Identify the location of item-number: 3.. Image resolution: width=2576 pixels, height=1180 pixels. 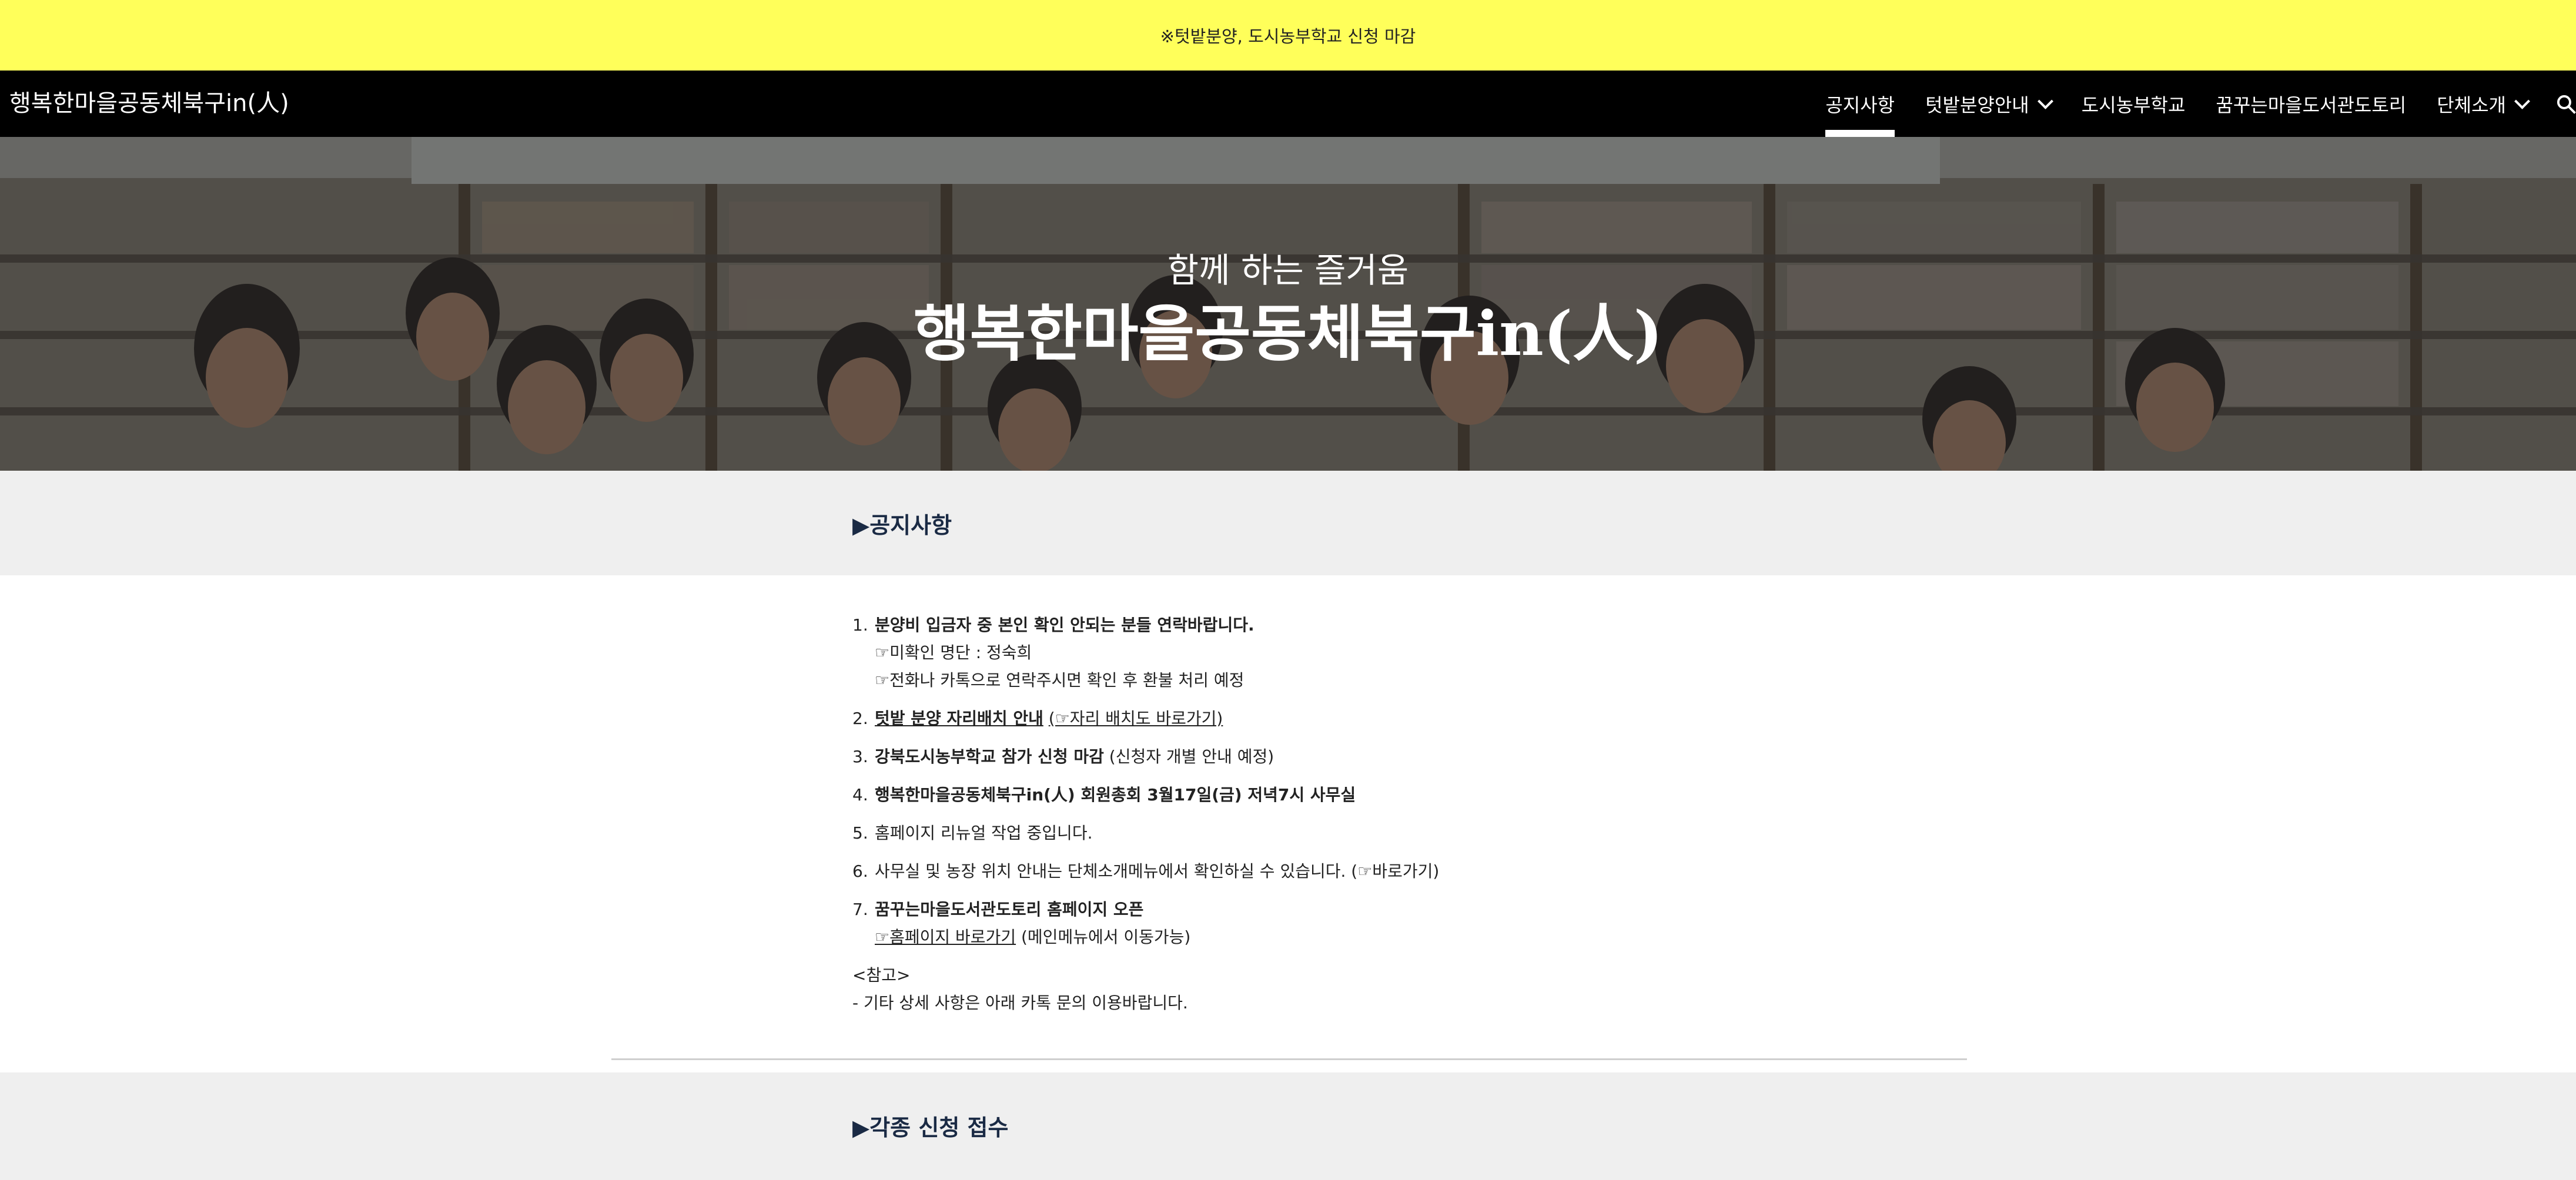
(860, 756).